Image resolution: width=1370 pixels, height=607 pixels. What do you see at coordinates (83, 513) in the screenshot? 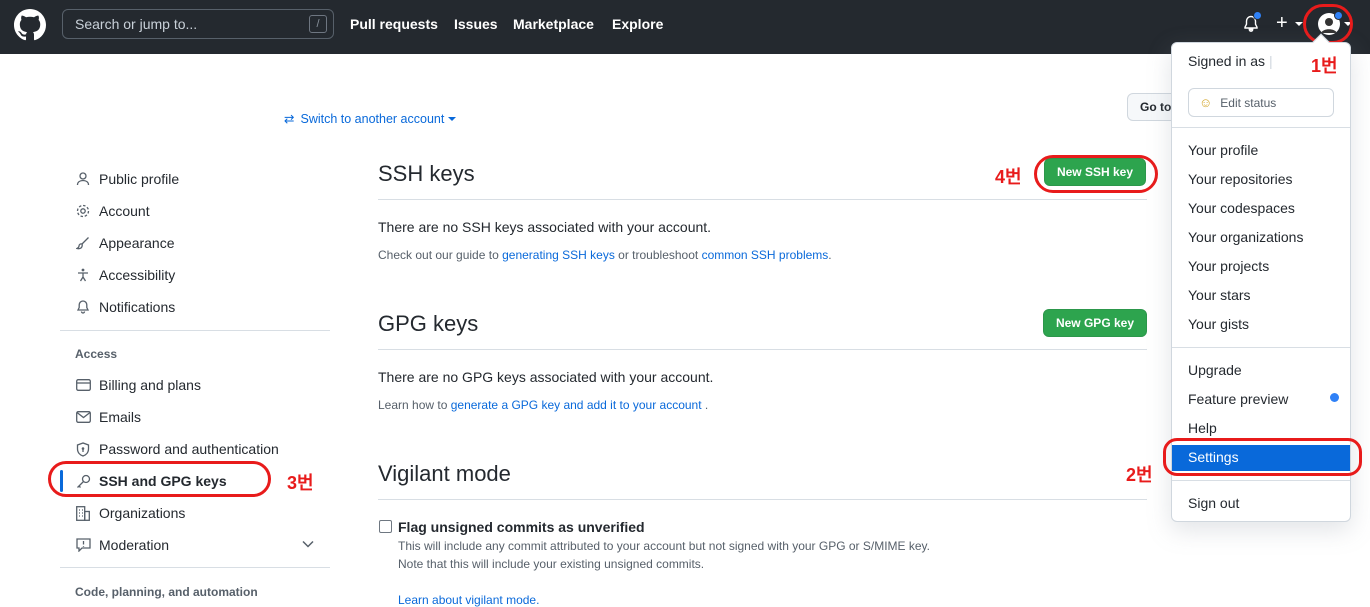
I see `organization-icon` at bounding box center [83, 513].